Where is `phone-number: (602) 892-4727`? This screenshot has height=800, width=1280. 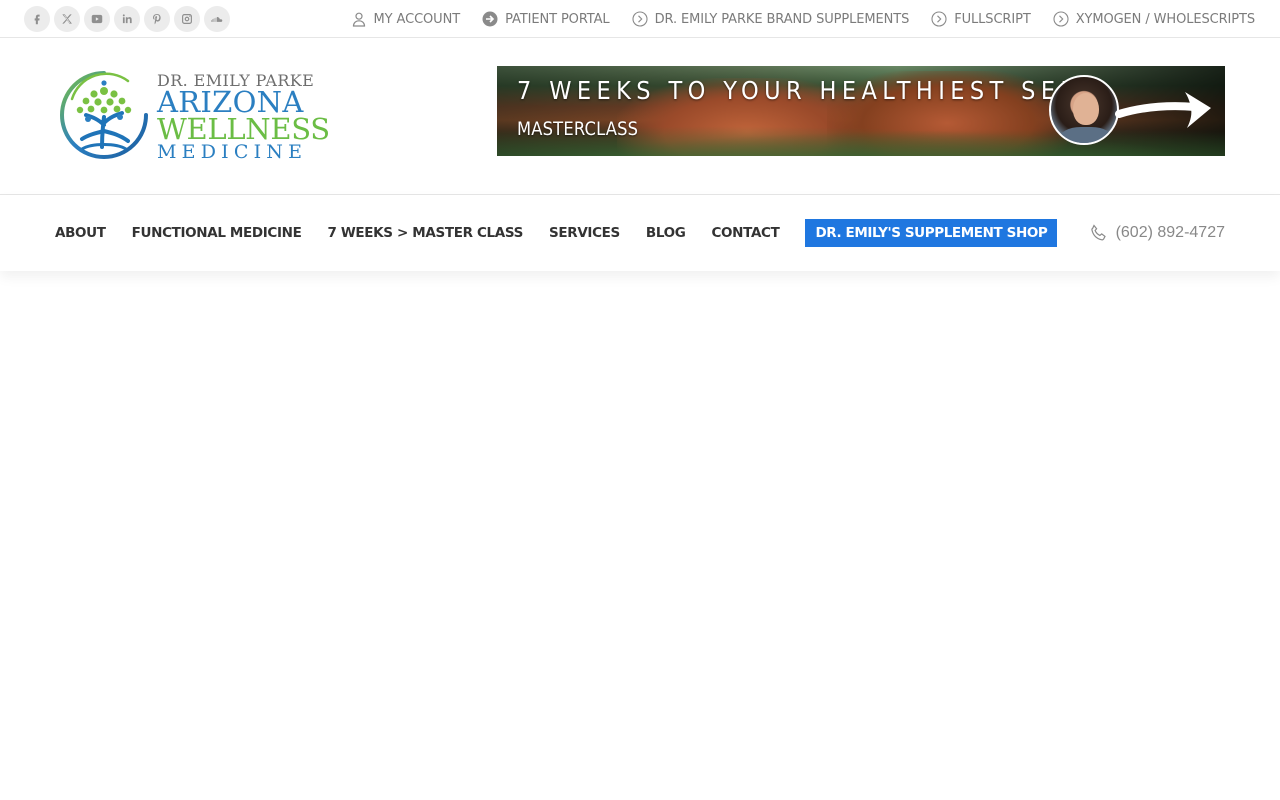
phone-number: (602) 892-4727 is located at coordinates (1170, 232).